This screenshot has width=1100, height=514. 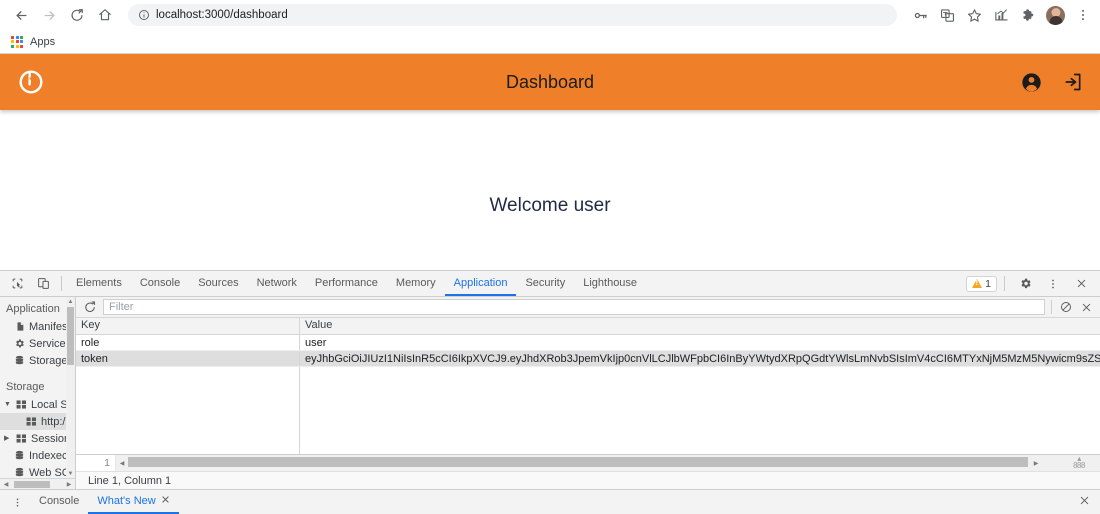 I want to click on warning-count: 1, so click(x=988, y=283).